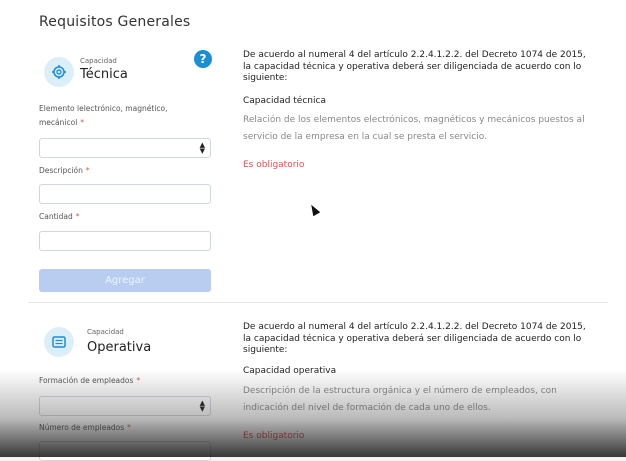 The image size is (626, 461). What do you see at coordinates (284, 101) in the screenshot?
I see `tecnica-subheading: Capacidad técnica` at bounding box center [284, 101].